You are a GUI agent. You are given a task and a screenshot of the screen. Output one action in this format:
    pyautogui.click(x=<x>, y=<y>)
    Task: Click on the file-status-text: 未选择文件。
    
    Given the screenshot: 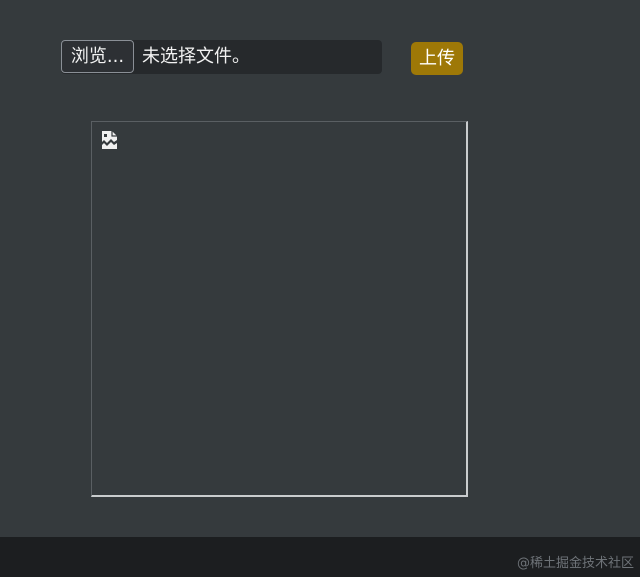 What is the action you would take?
    pyautogui.click(x=196, y=56)
    